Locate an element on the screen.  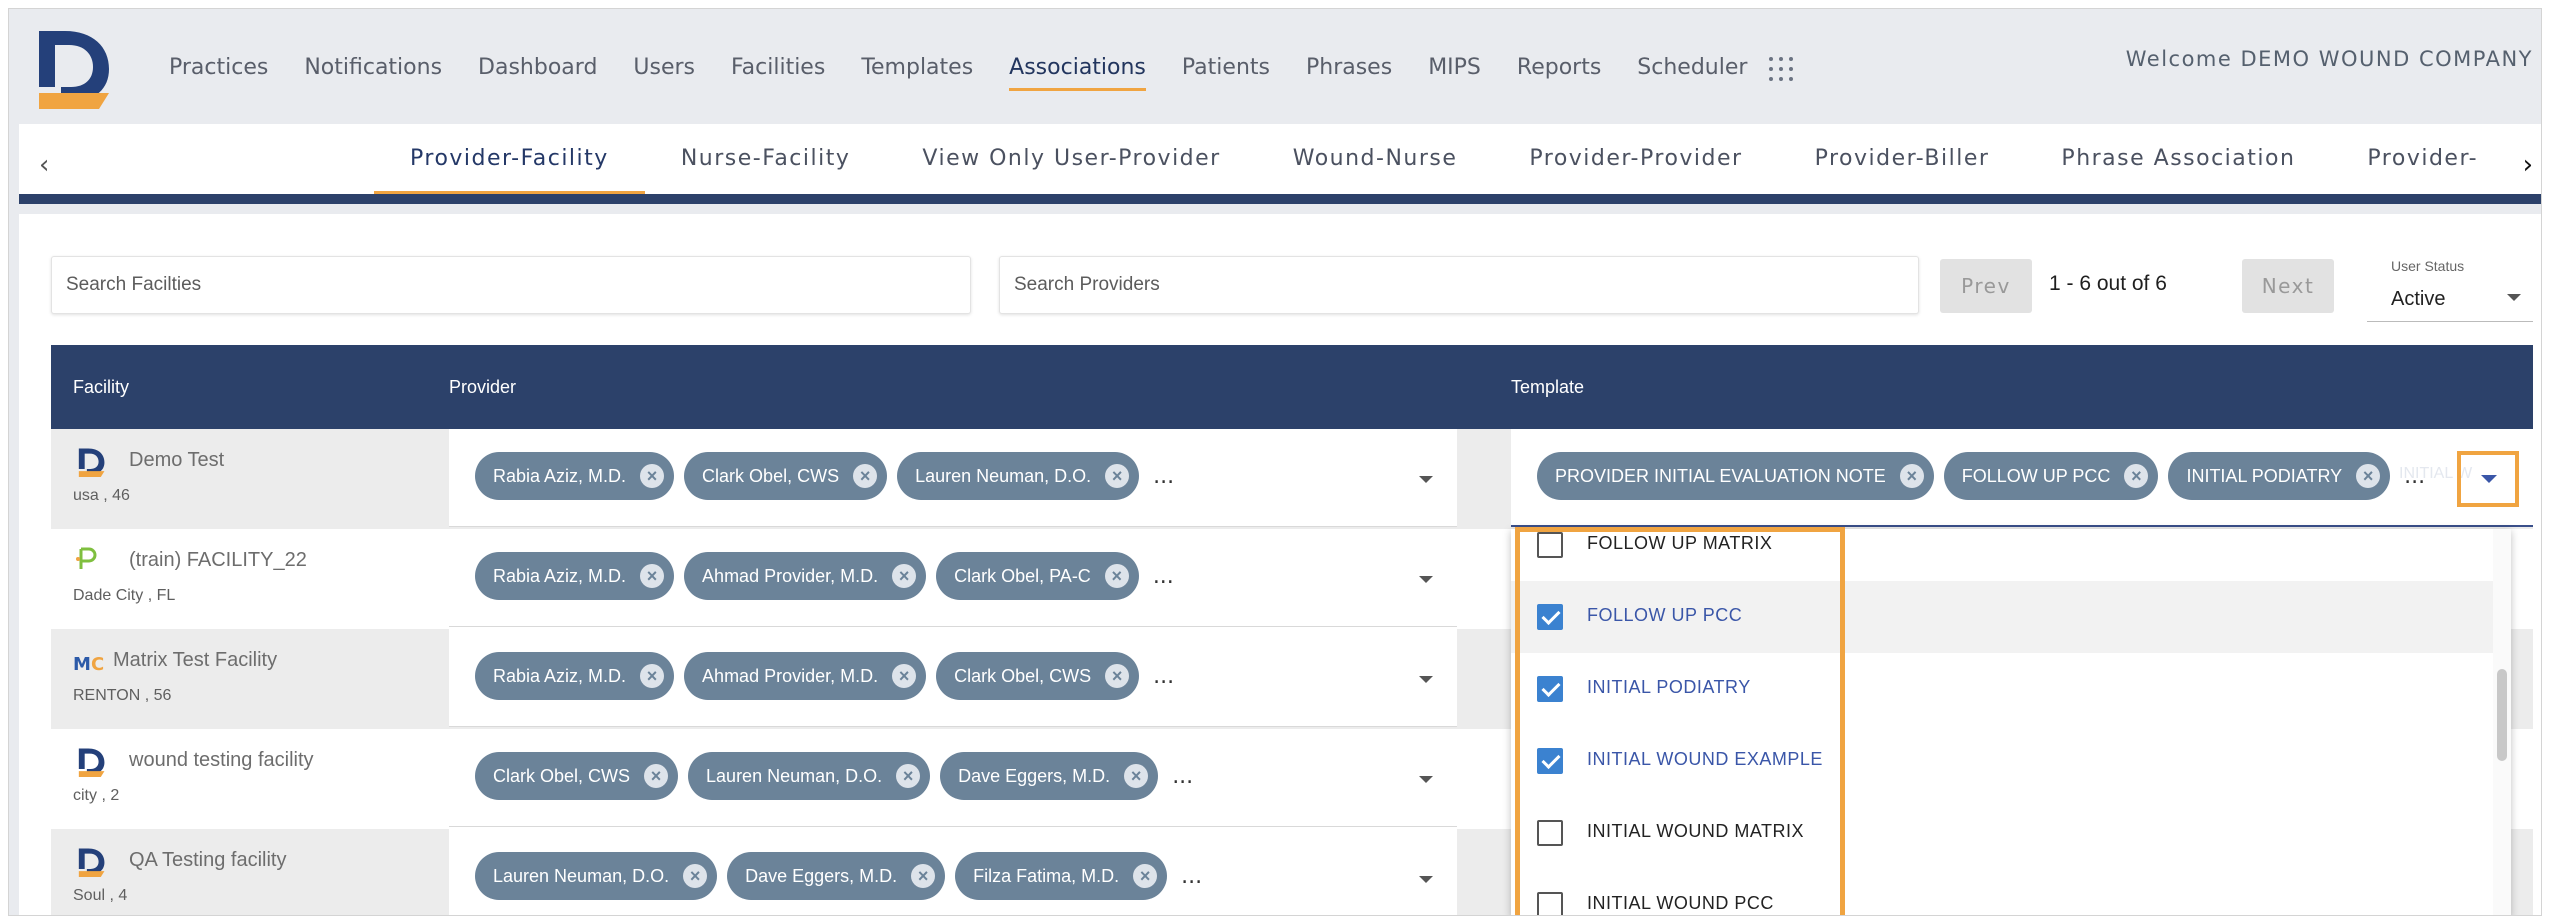
tab-nurse-facility: Nurse-Facility is located at coordinates (766, 159).